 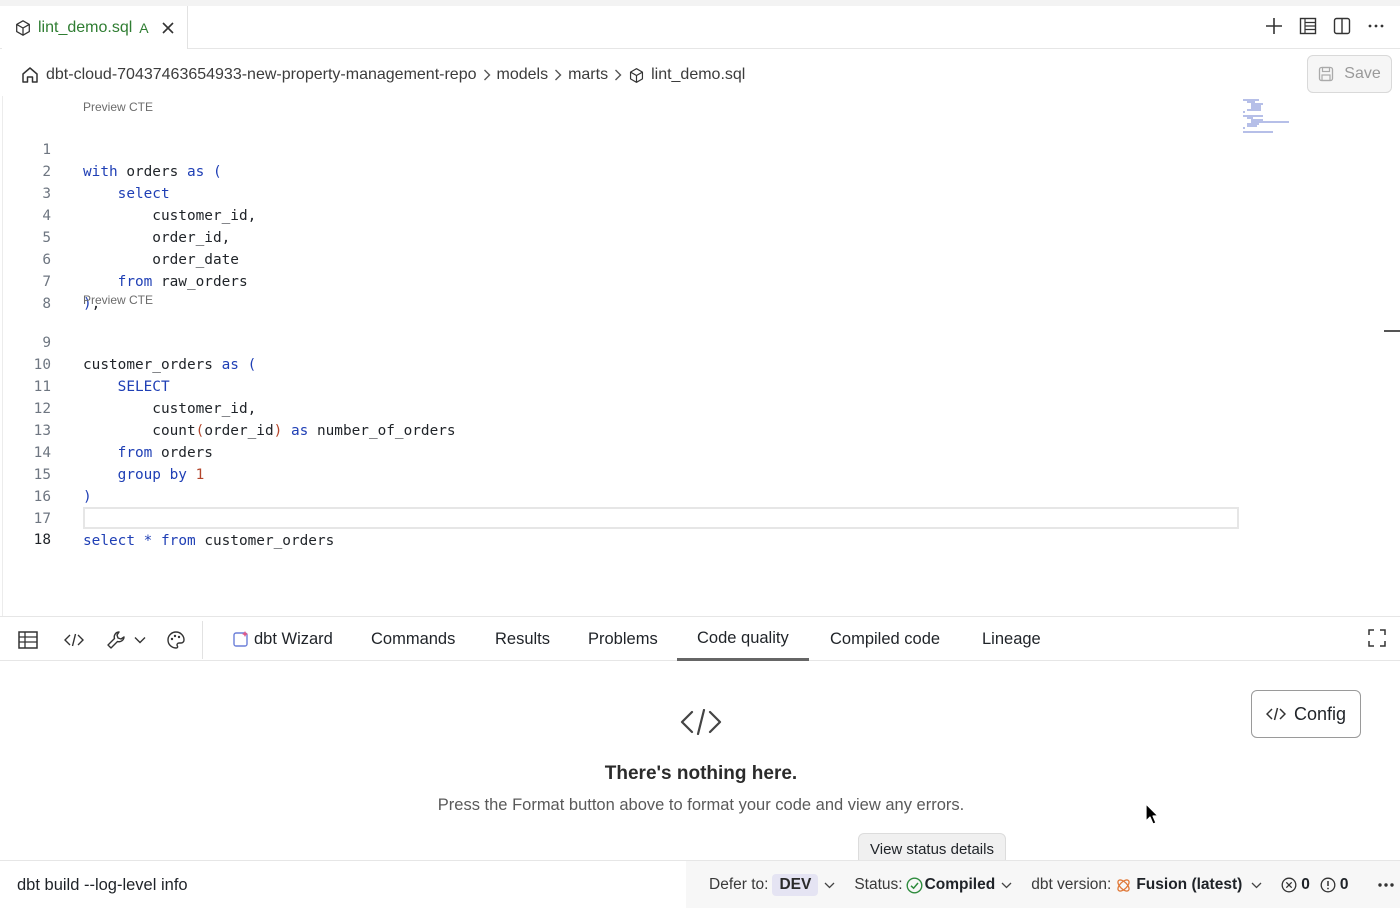 I want to click on tab-compiled-code: Compiled code, so click(x=885, y=639).